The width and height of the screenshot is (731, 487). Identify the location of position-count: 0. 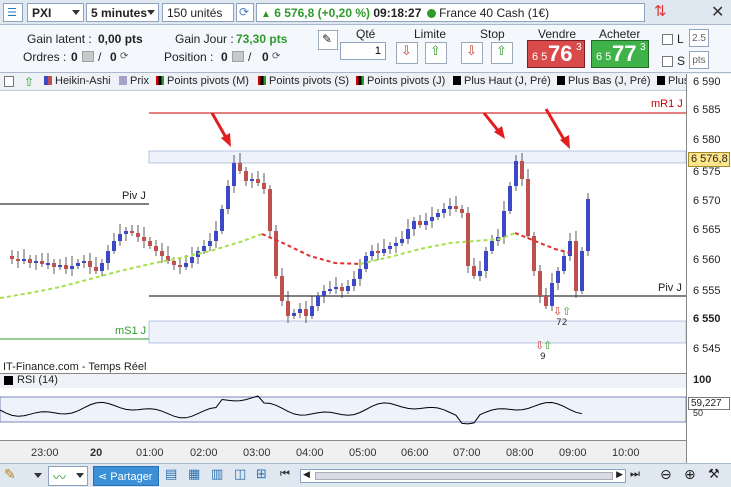
(265, 57).